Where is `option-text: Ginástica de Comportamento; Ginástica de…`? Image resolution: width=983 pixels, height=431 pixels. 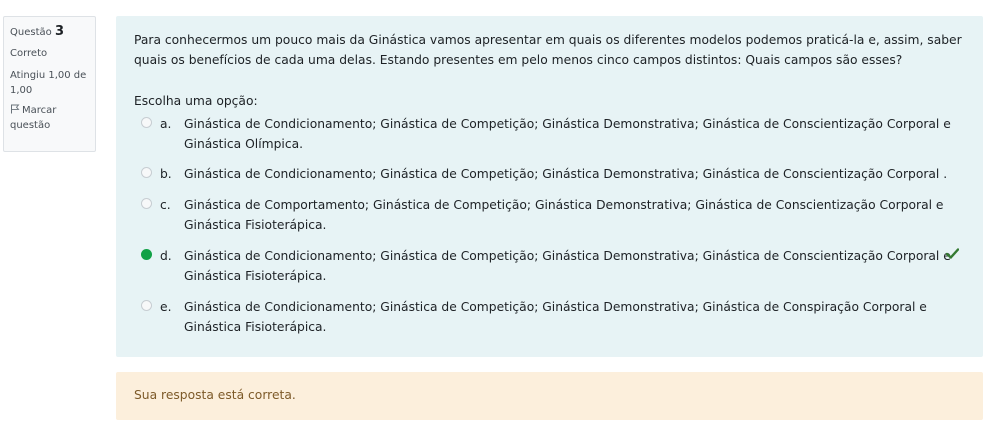
option-text: Ginástica de Comportamento; Ginástica de… is located at coordinates (564, 215).